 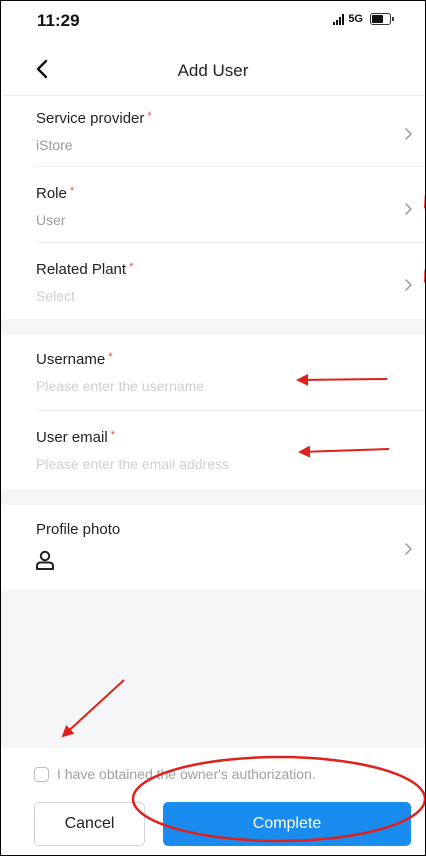 What do you see at coordinates (89, 824) in the screenshot?
I see `cancel-button: Cancel` at bounding box center [89, 824].